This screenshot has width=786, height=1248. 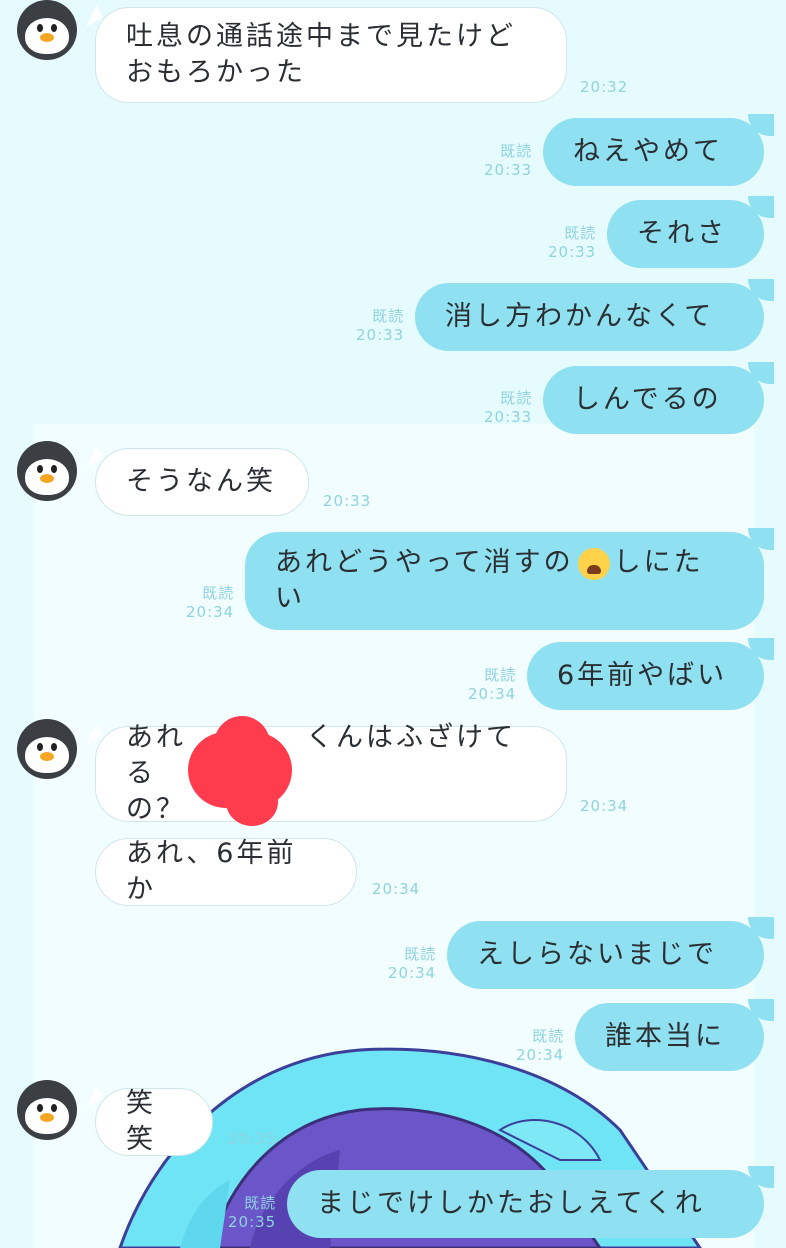 I want to click on message-meta: 20:33, so click(x=347, y=501).